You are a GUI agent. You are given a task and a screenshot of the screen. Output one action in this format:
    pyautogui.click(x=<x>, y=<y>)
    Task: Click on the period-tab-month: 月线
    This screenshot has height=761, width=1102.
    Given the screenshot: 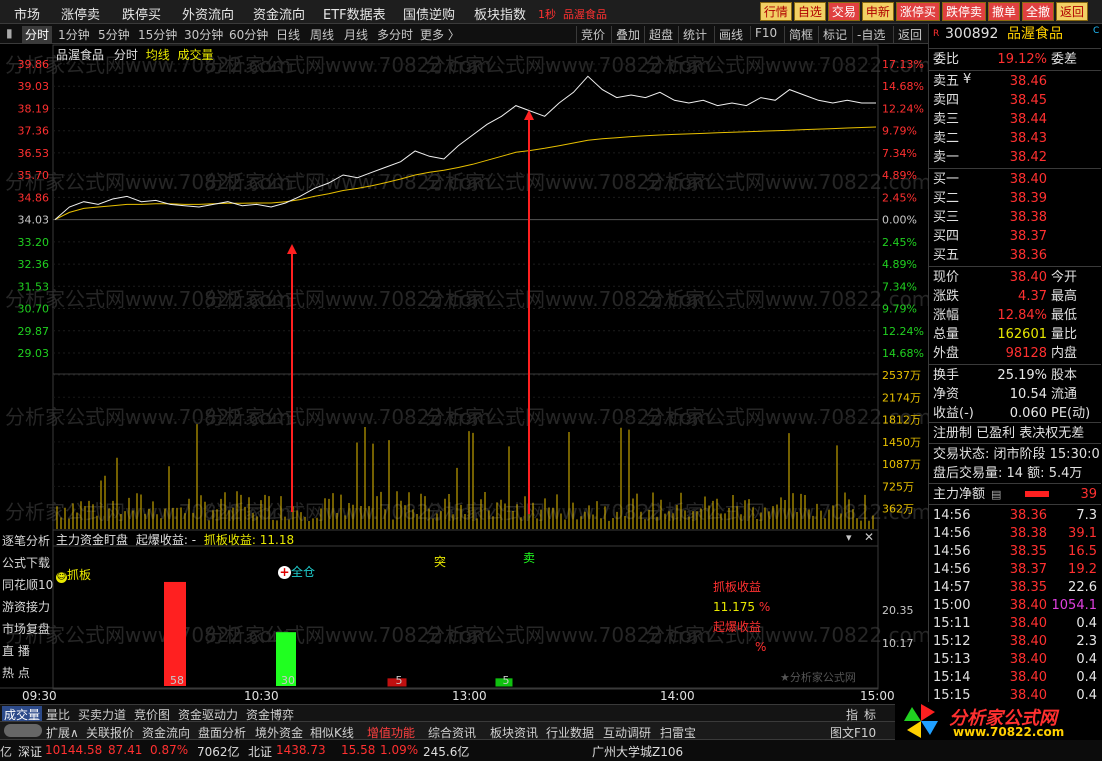 What is the action you would take?
    pyautogui.click(x=356, y=34)
    